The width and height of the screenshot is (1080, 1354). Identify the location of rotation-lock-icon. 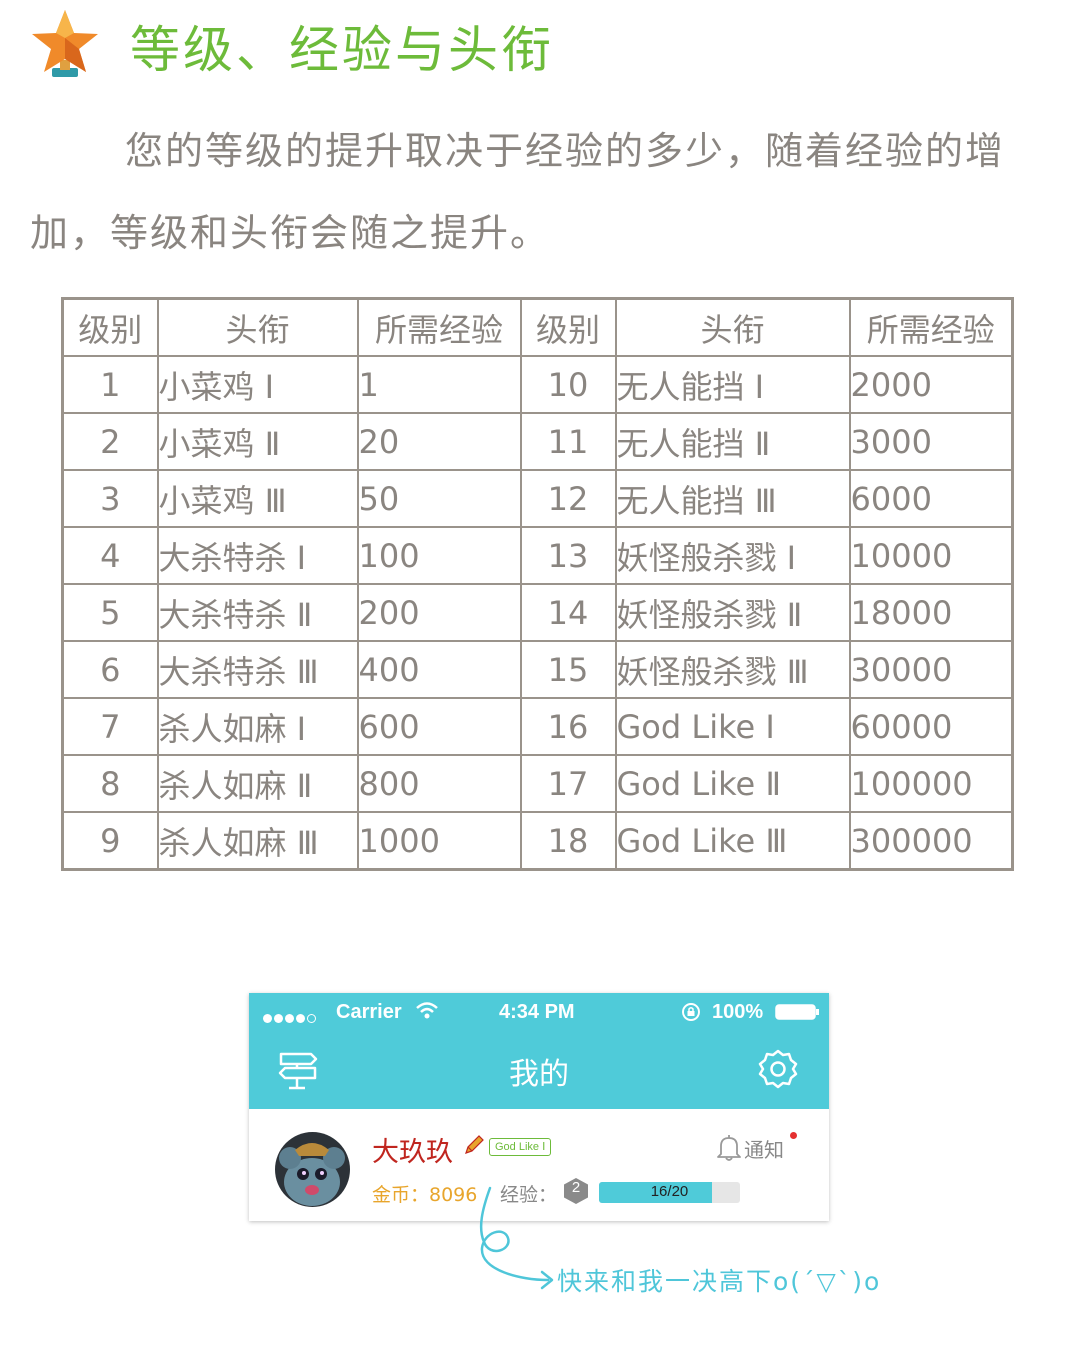
(691, 1012).